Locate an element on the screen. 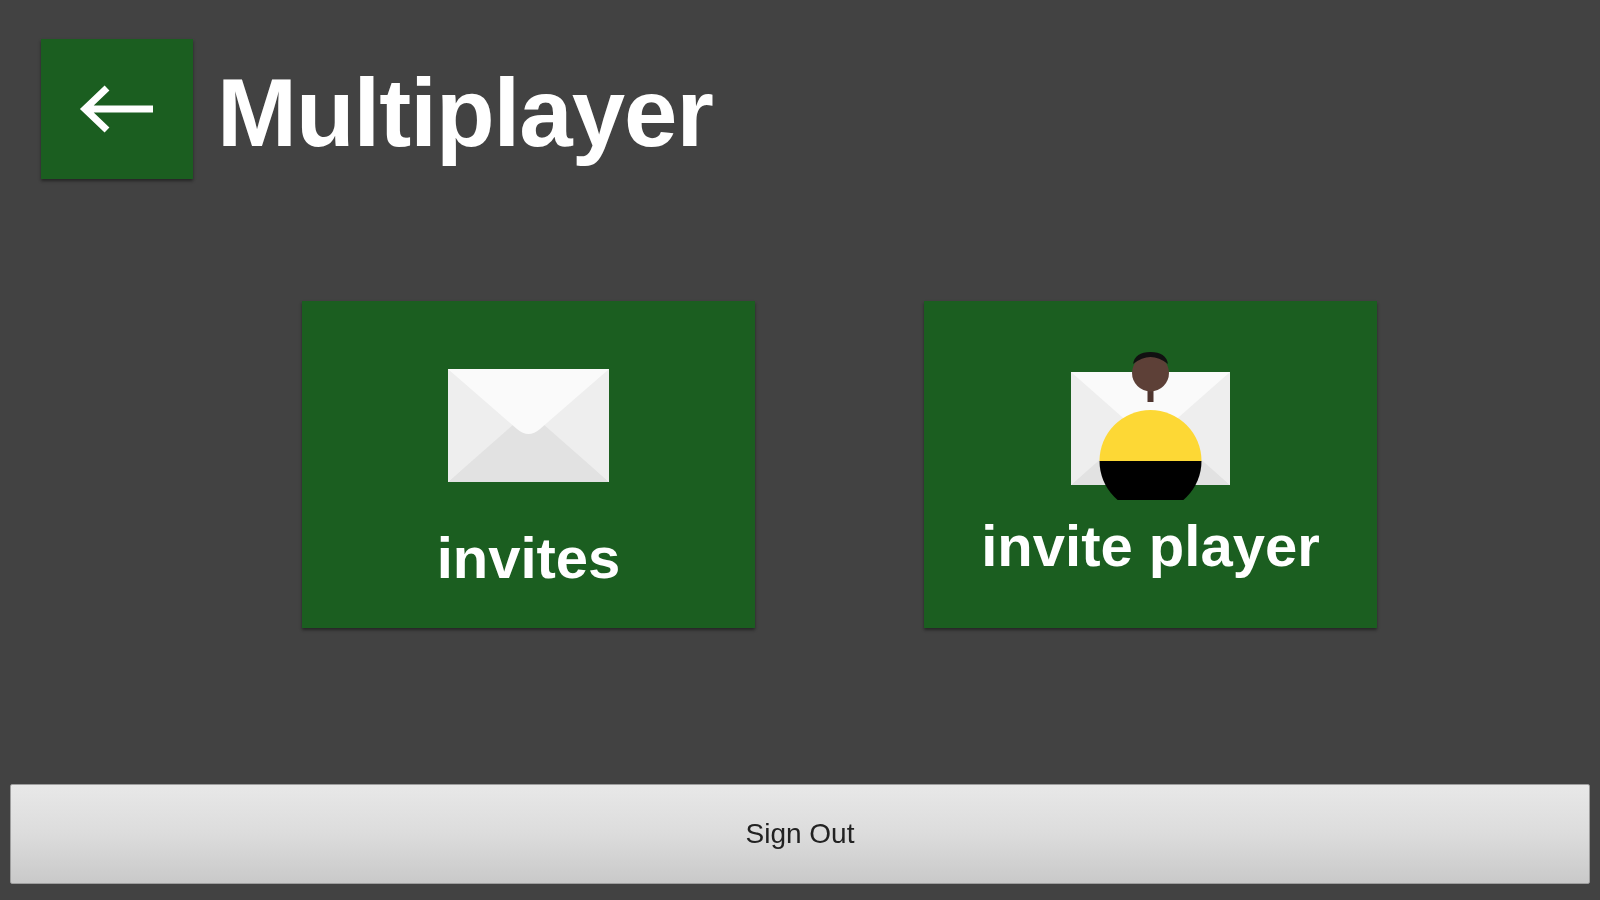  back-button is located at coordinates (117, 109).